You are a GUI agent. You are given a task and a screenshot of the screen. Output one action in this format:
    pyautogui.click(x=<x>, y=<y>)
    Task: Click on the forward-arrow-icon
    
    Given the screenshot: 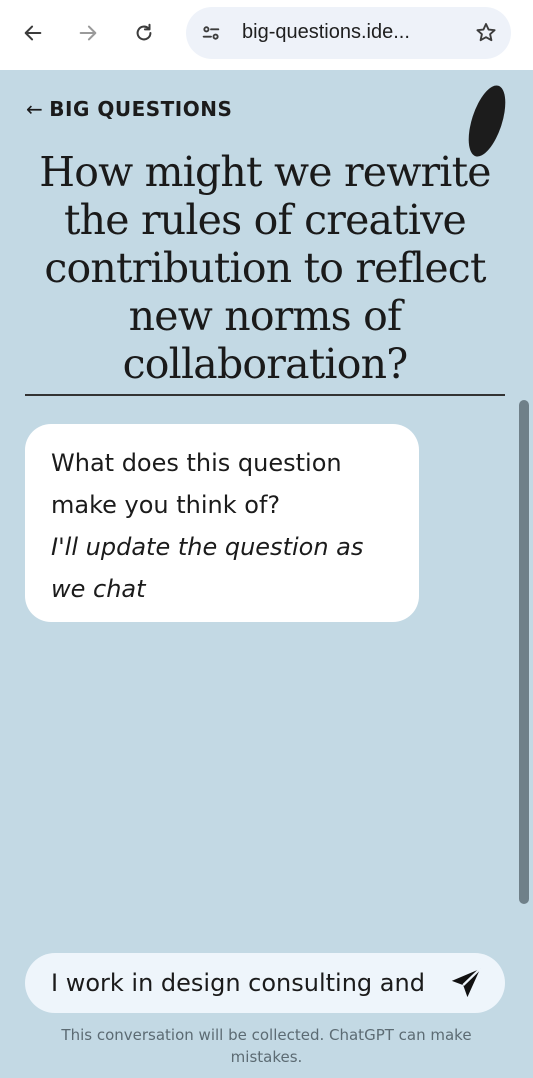 What is the action you would take?
    pyautogui.click(x=88, y=33)
    